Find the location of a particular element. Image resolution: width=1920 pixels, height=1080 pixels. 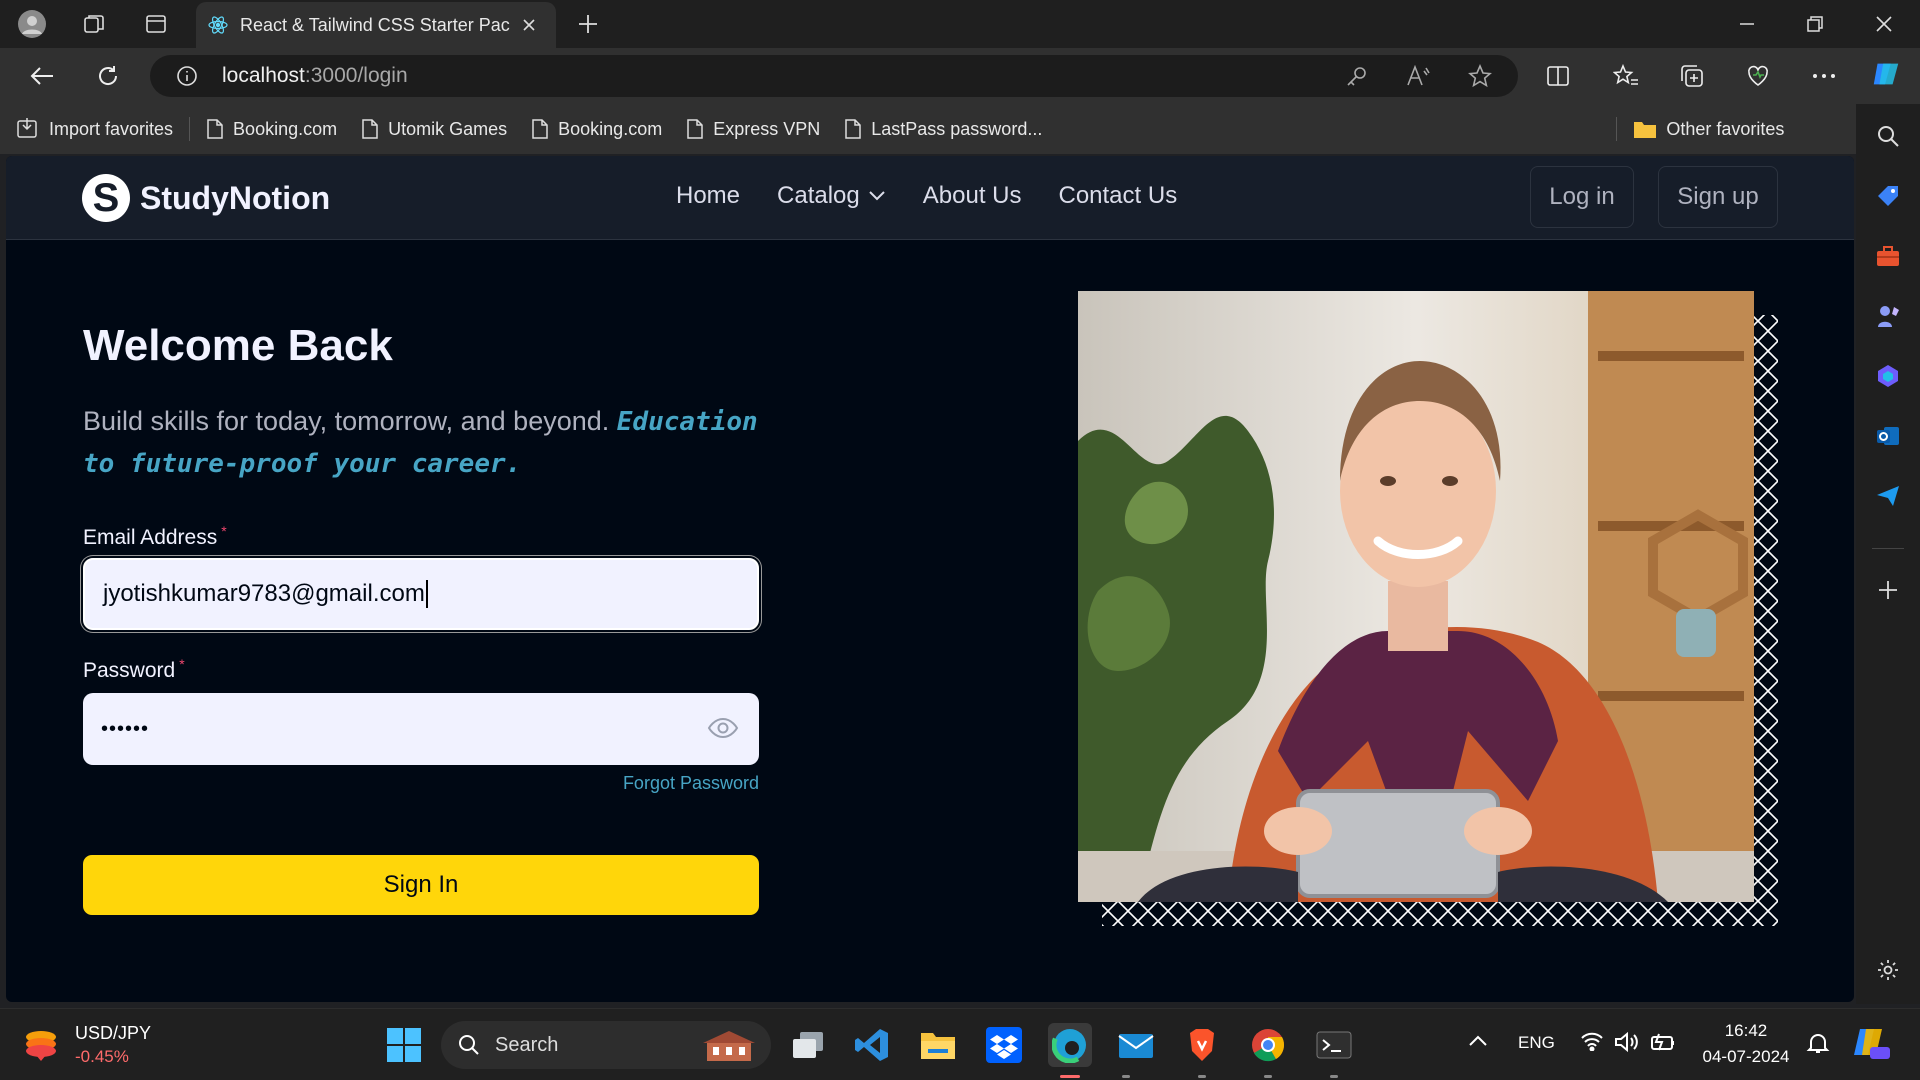

favorites-separator is located at coordinates (1617, 129).